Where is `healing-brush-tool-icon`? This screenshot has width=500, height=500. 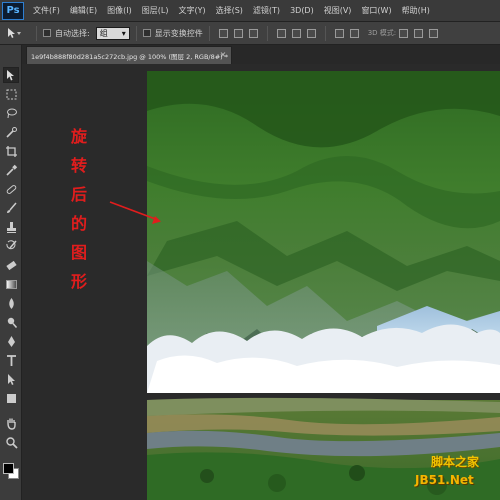
healing-brush-tool-icon is located at coordinates (11, 189).